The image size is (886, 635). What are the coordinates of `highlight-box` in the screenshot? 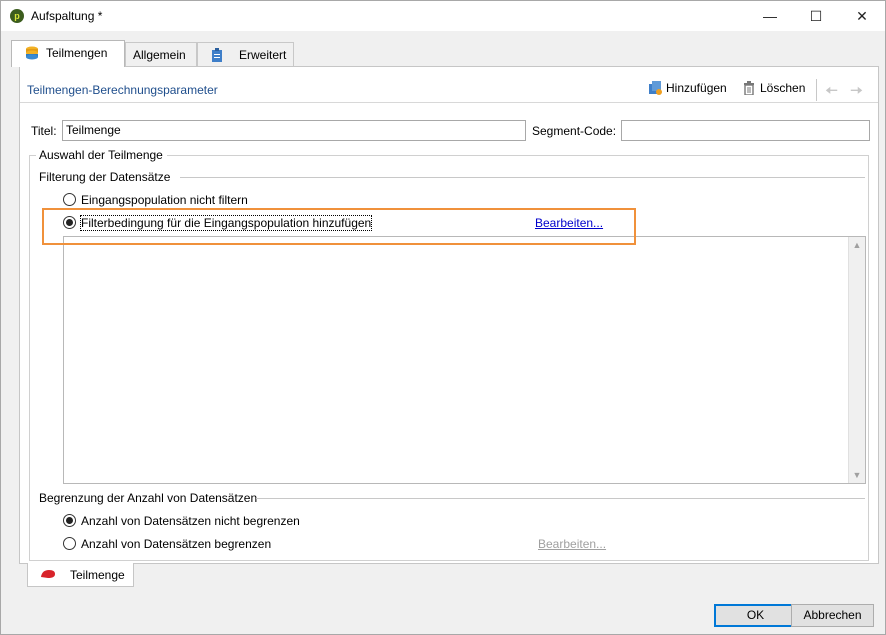 It's located at (339, 226).